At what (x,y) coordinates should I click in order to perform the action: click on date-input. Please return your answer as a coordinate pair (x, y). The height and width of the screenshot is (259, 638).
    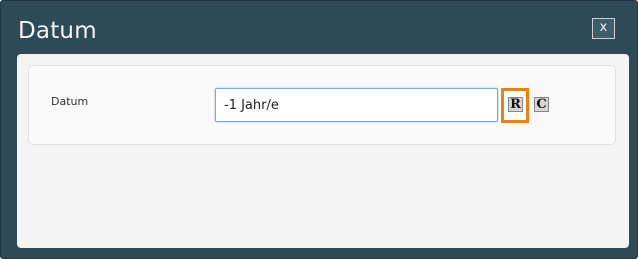
    Looking at the image, I should click on (356, 105).